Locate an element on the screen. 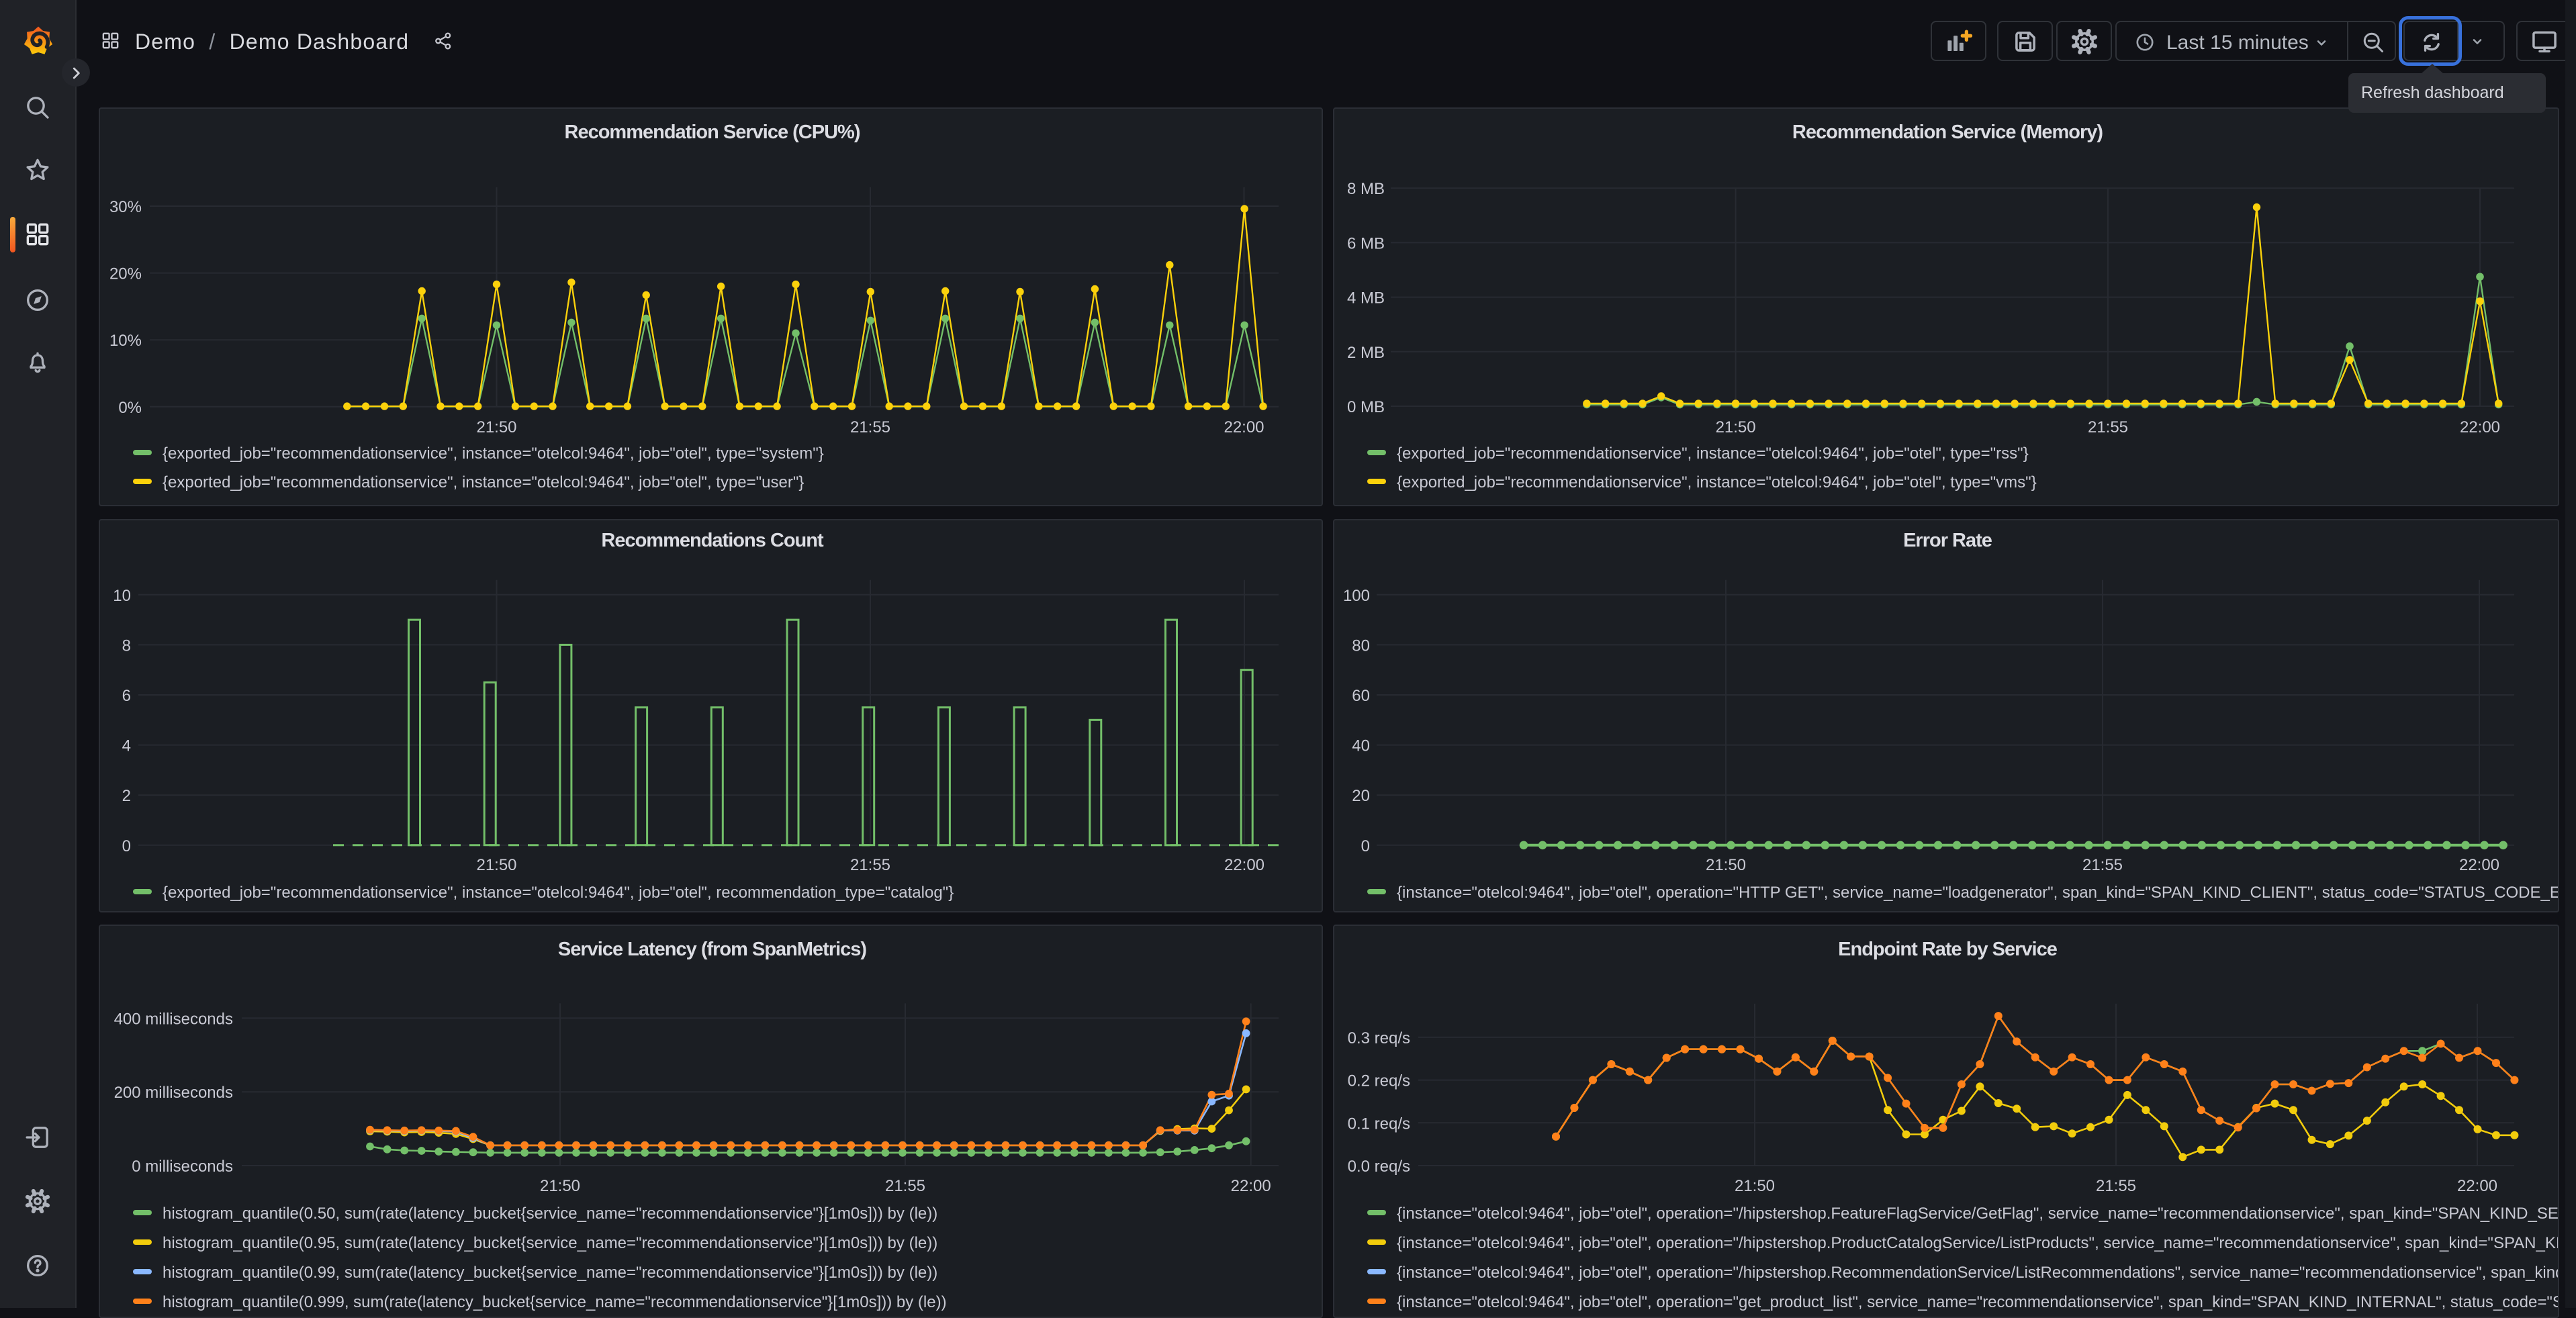 Image resolution: width=2576 pixels, height=1318 pixels. svg-text: 6 is located at coordinates (126, 696).